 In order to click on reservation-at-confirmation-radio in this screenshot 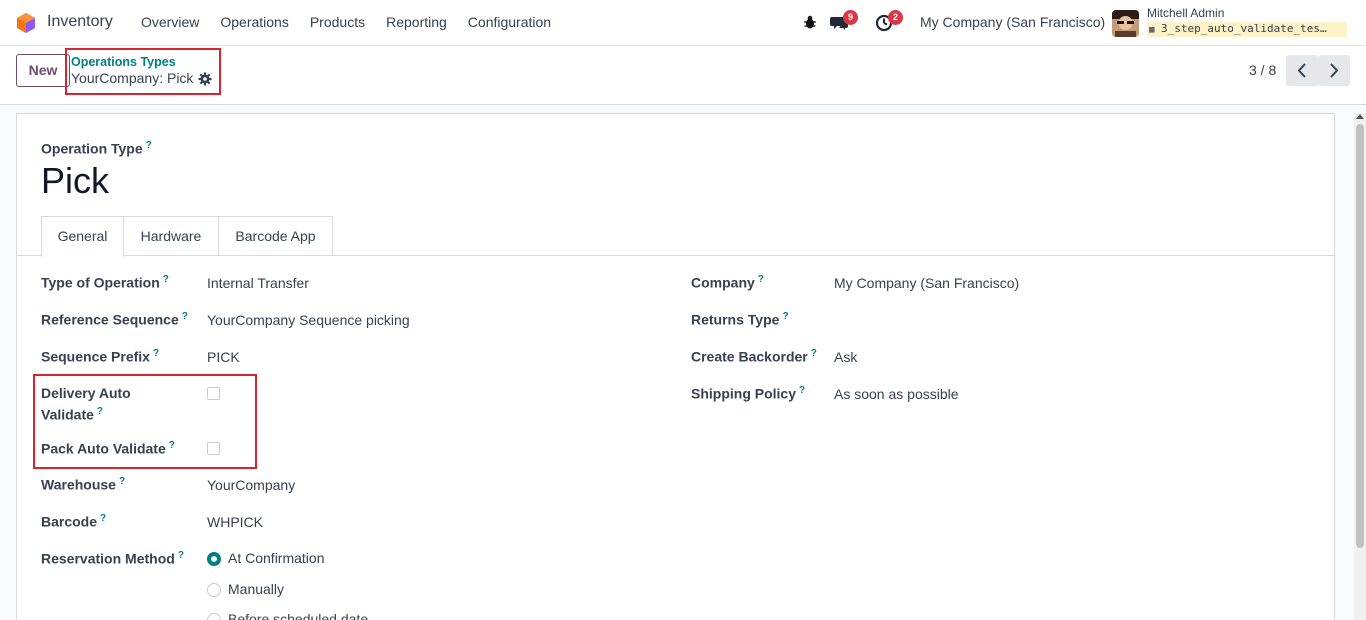, I will do `click(214, 559)`.